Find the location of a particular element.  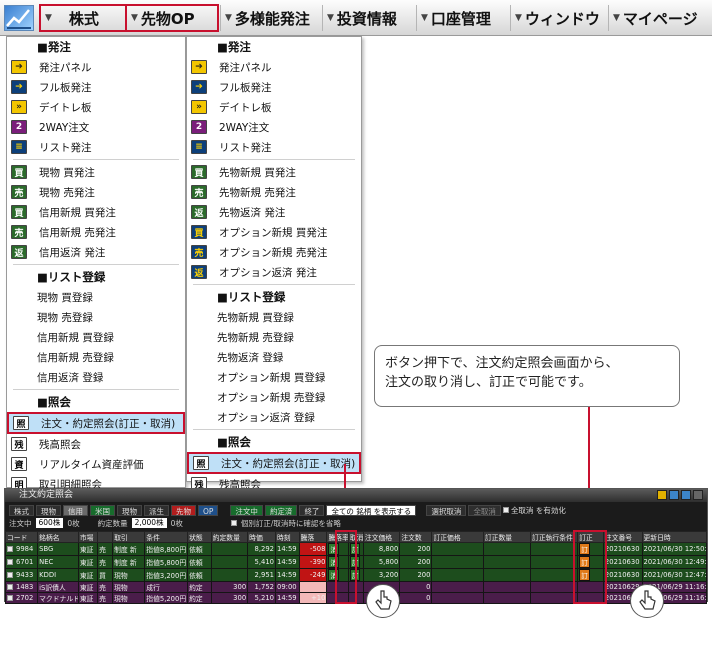

menu-item-balance: 残残高照会 is located at coordinates (96, 444).